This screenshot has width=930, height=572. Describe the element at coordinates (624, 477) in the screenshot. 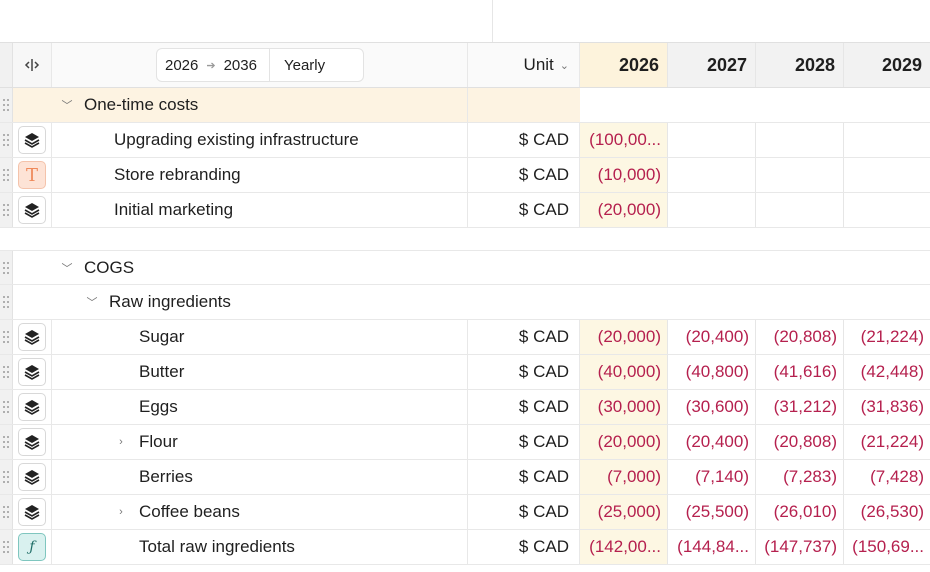

I see `value-cell: (7,000)` at that location.